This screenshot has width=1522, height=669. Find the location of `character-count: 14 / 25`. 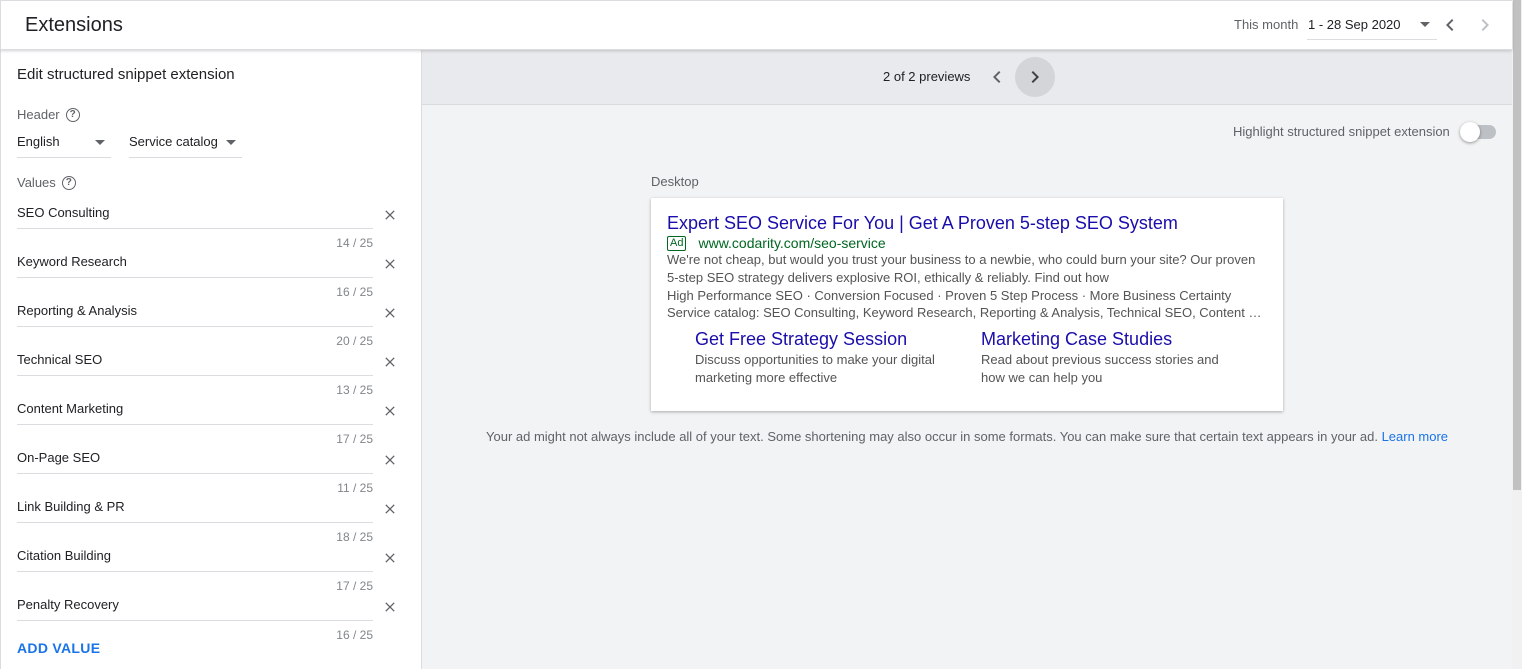

character-count: 14 / 25 is located at coordinates (354, 243).